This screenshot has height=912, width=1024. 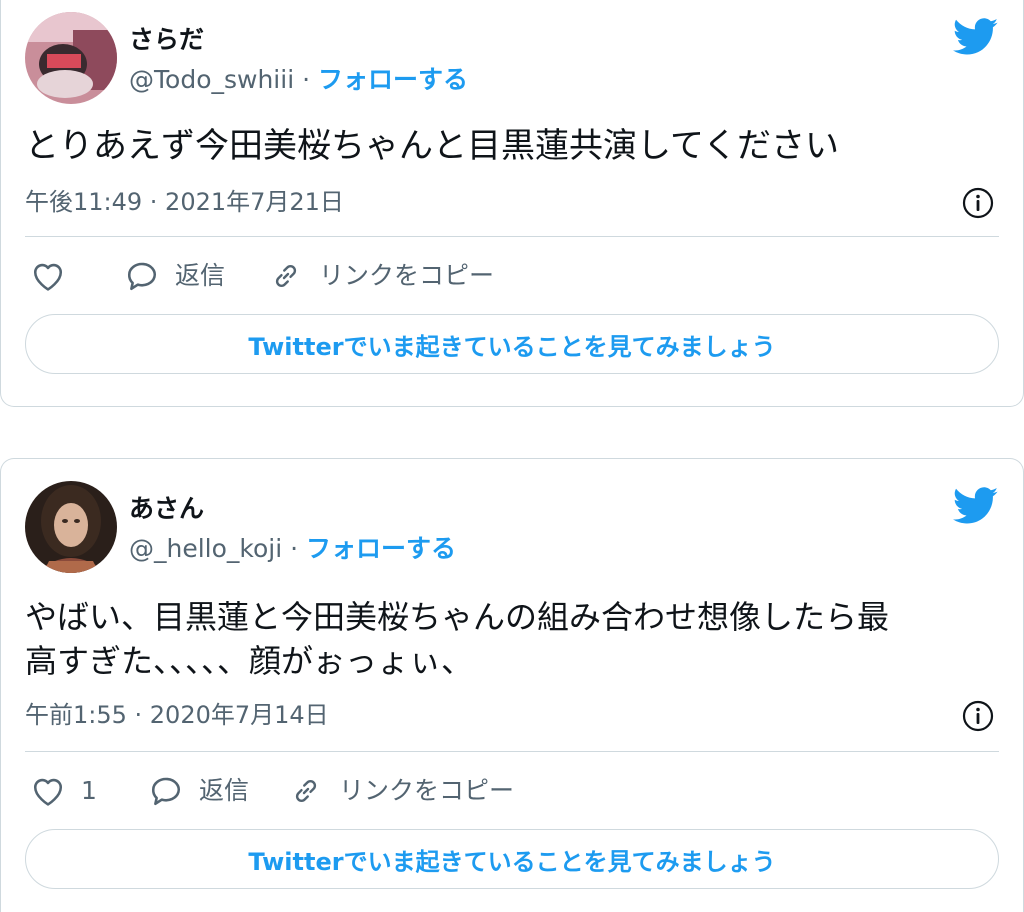 I want to click on display-name: さらだ, so click(x=166, y=38).